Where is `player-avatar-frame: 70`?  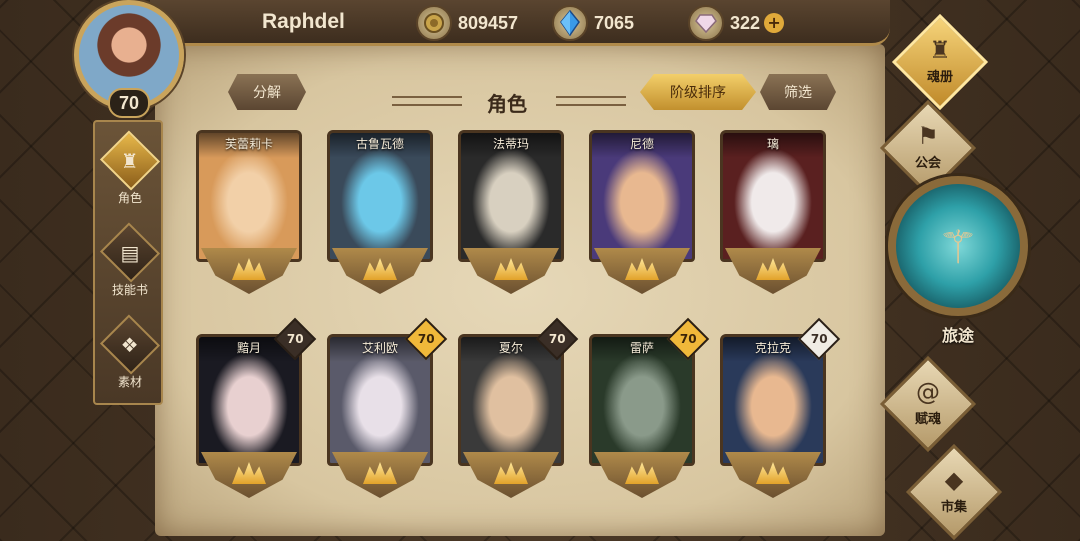 player-avatar-frame: 70 is located at coordinates (129, 60).